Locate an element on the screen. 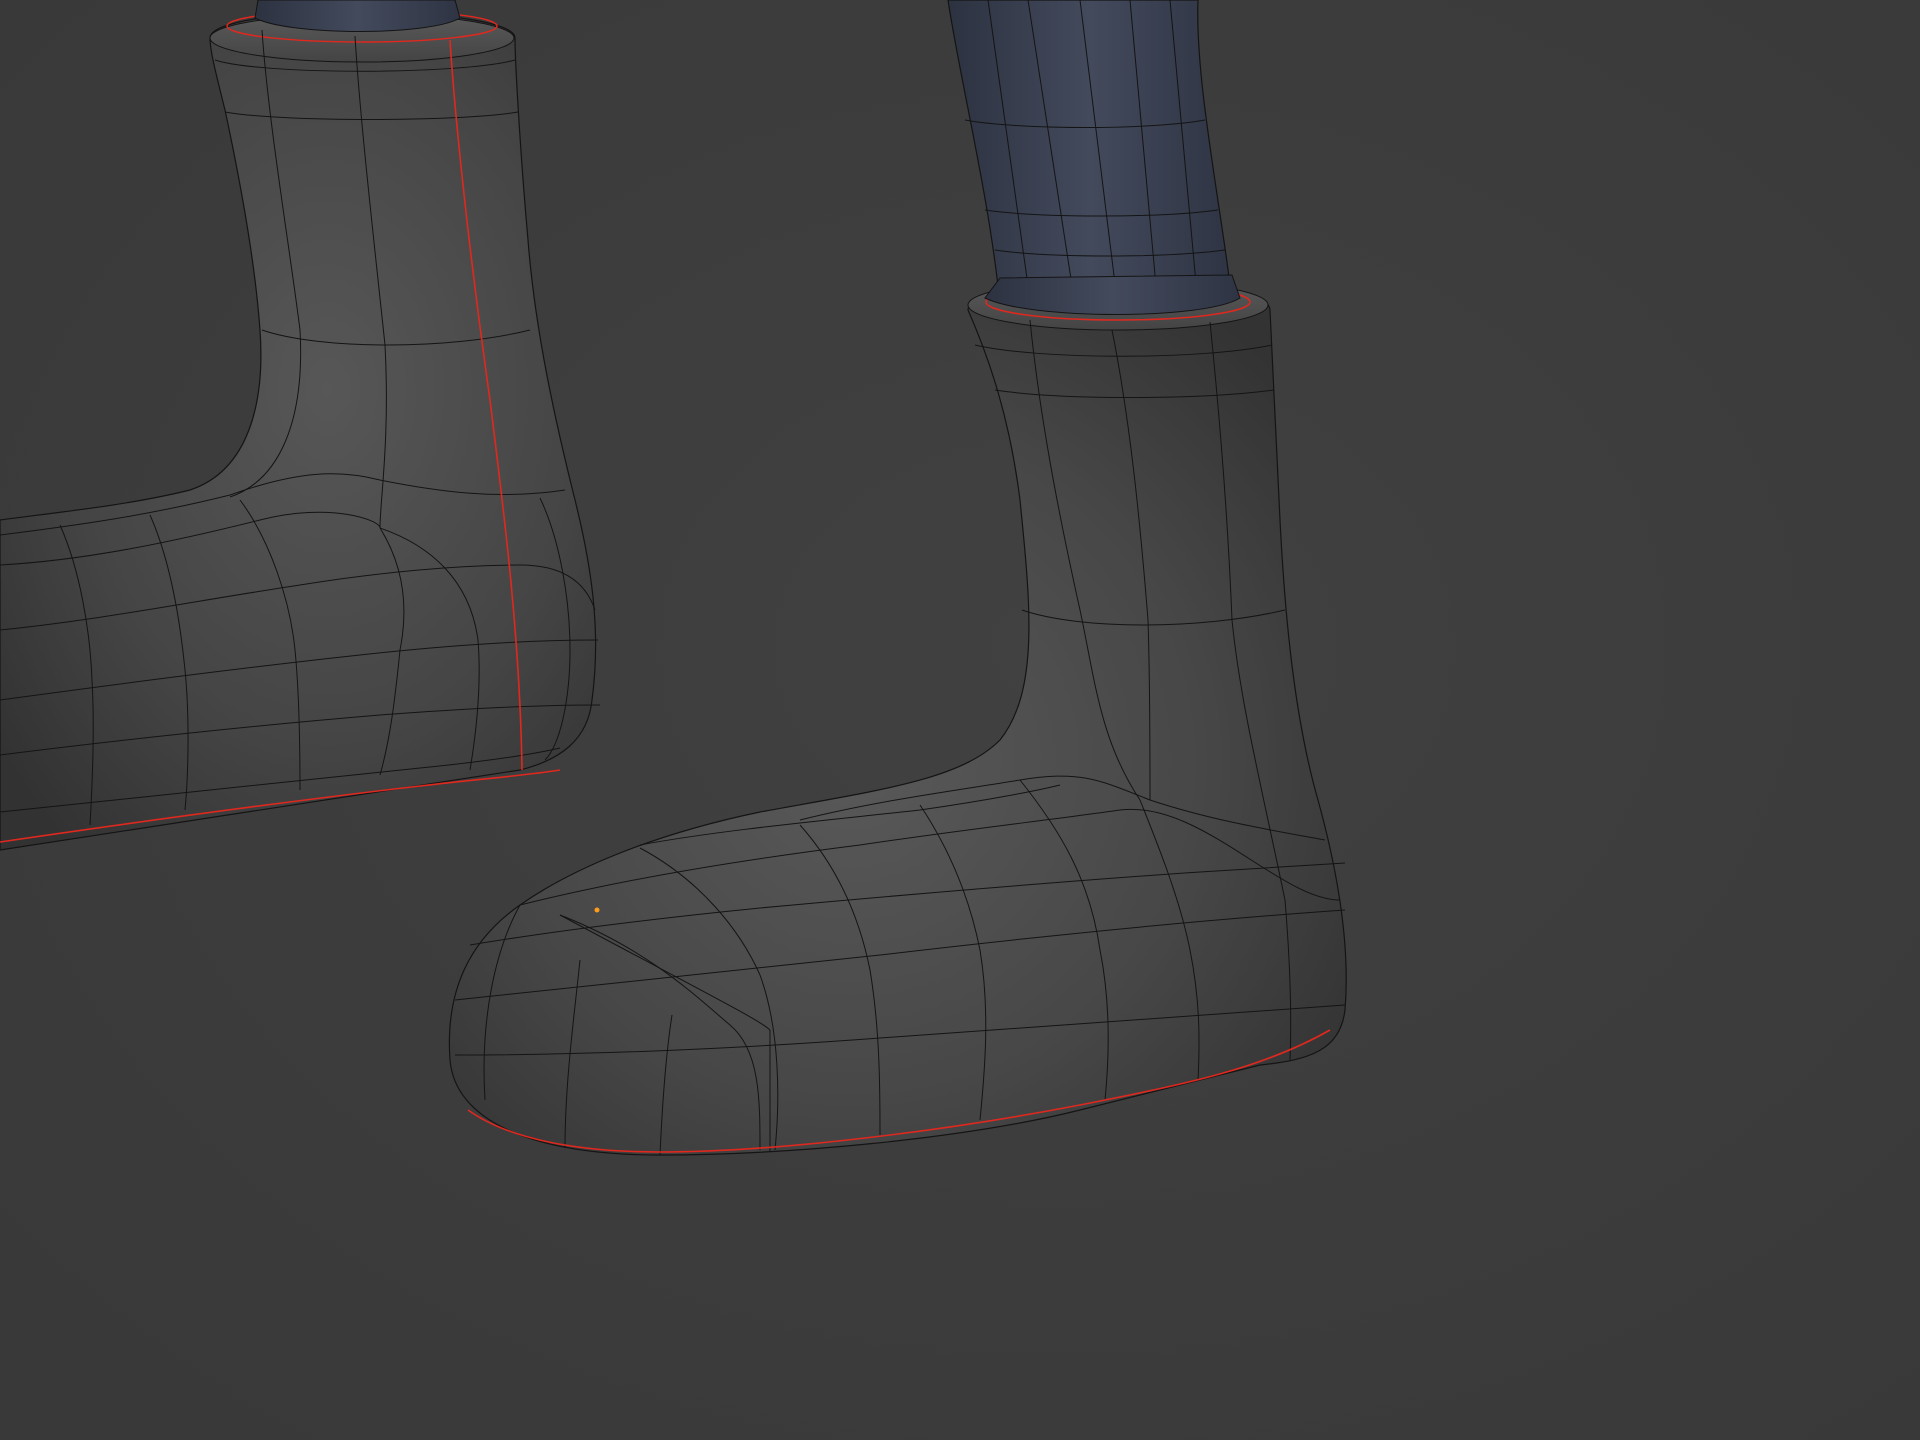 The width and height of the screenshot is (1920, 1440). leg-right-base is located at coordinates (1112, 294).